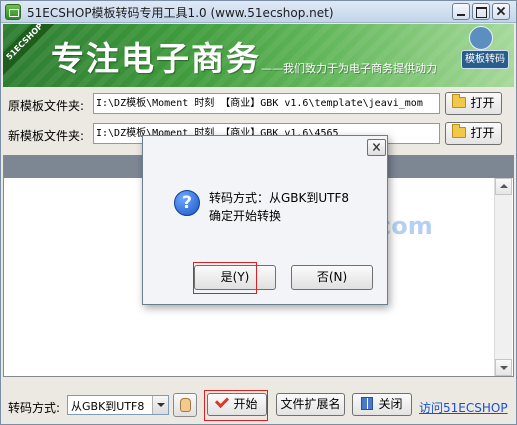 This screenshot has width=517, height=425. Describe the element at coordinates (485, 59) in the screenshot. I see `banner-badge: 模板转码` at that location.